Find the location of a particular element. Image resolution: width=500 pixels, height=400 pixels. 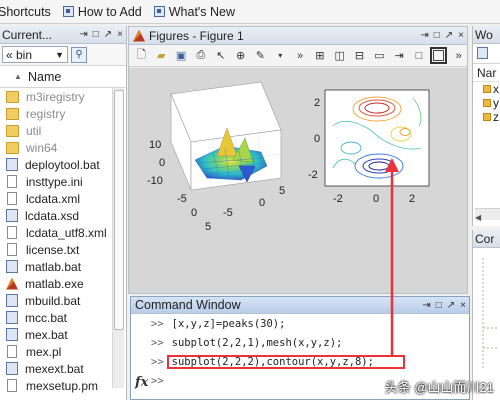

workspace-title-bar: Wo is located at coordinates (486, 35).